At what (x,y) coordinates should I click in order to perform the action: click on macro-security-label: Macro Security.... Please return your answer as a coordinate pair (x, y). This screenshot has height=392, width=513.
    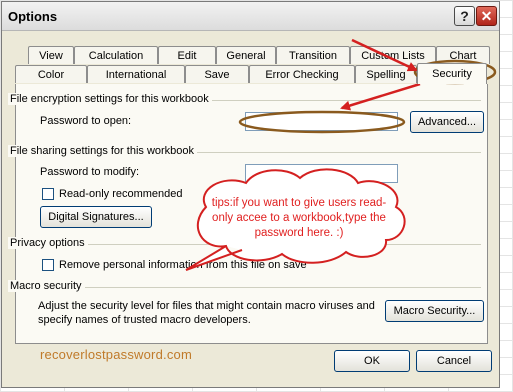
    Looking at the image, I should click on (434, 311).